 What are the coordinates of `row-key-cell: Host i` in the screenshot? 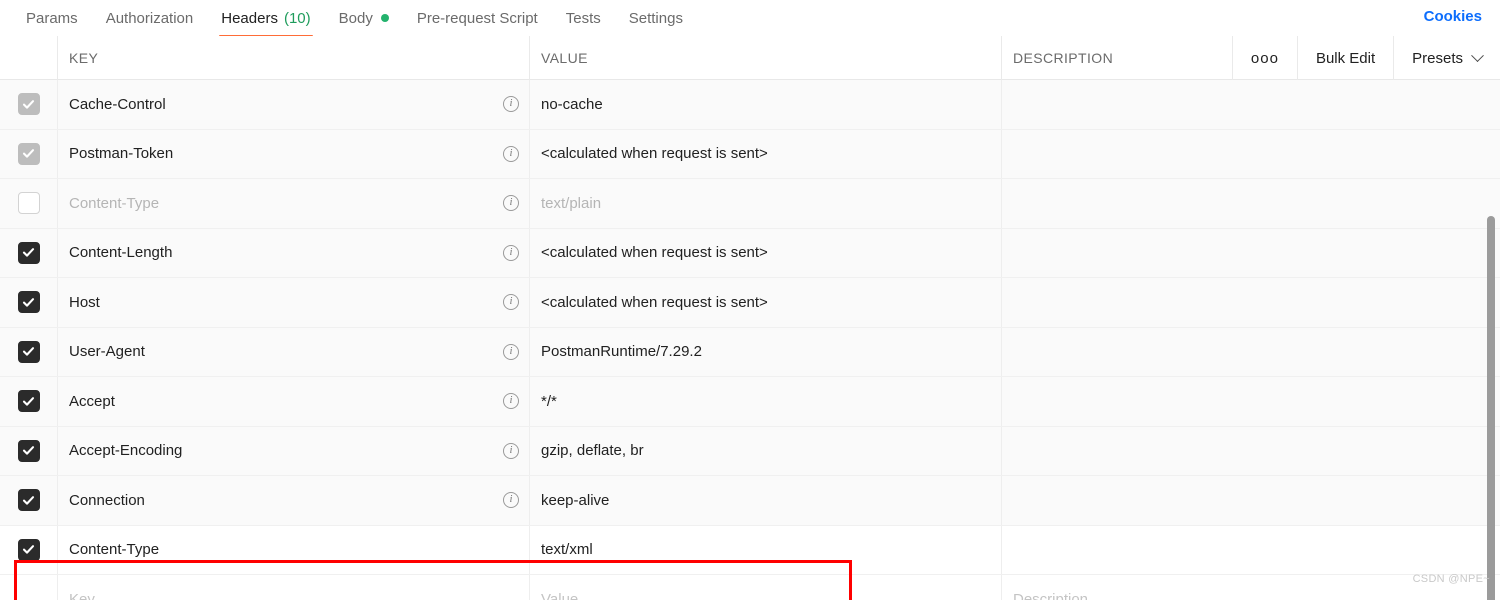 It's located at (293, 302).